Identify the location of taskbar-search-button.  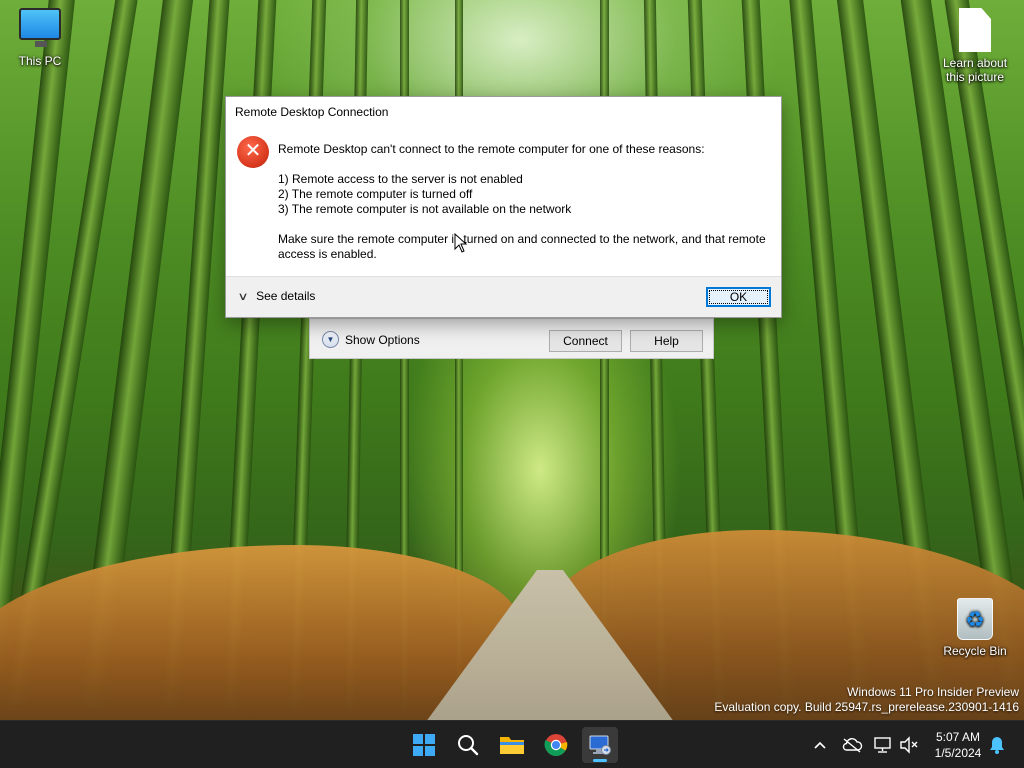
(468, 745).